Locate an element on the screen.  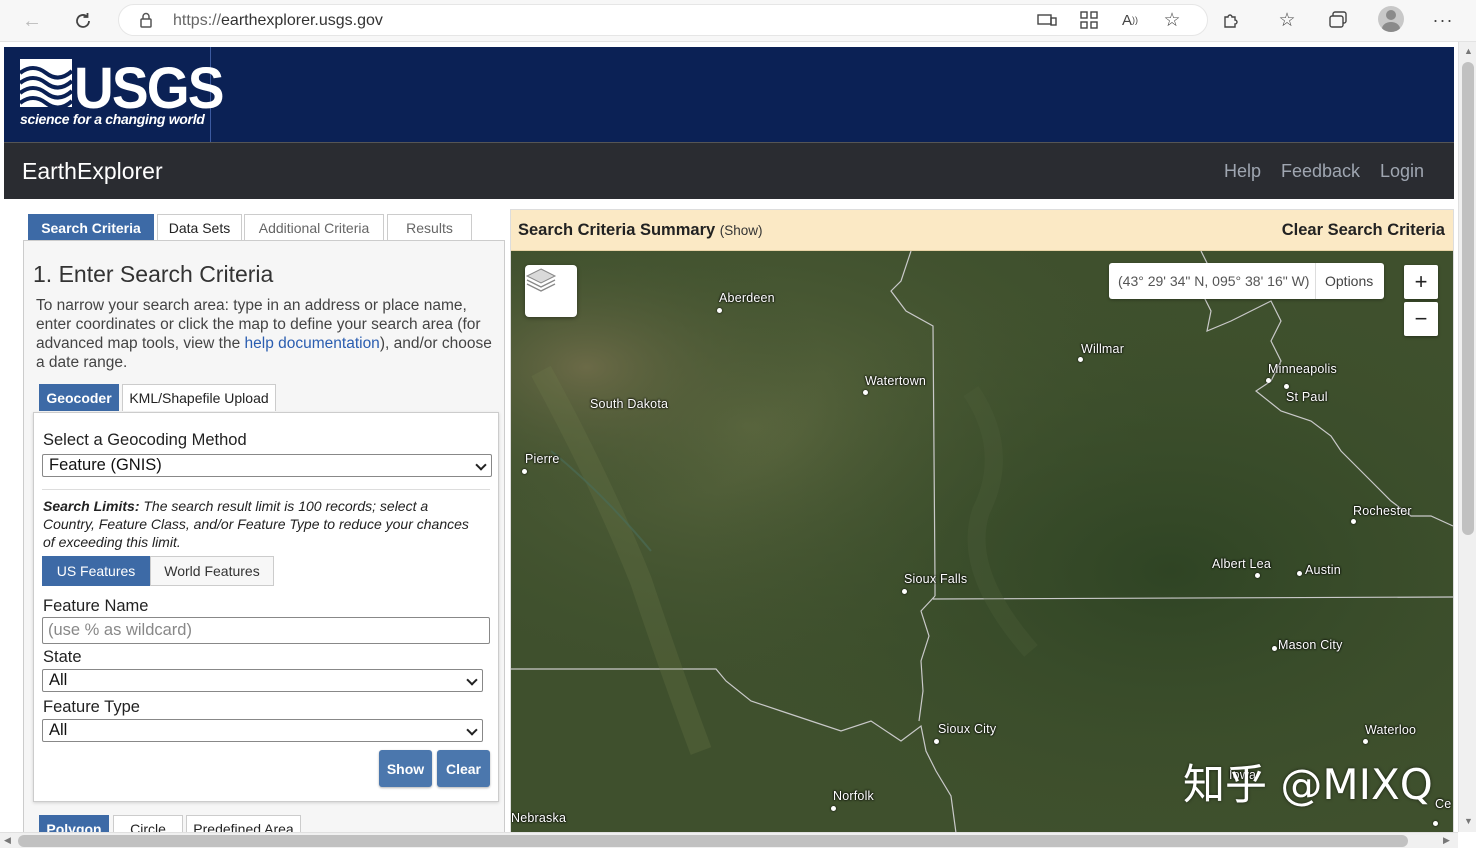
collections-icon is located at coordinates (1338, 20).